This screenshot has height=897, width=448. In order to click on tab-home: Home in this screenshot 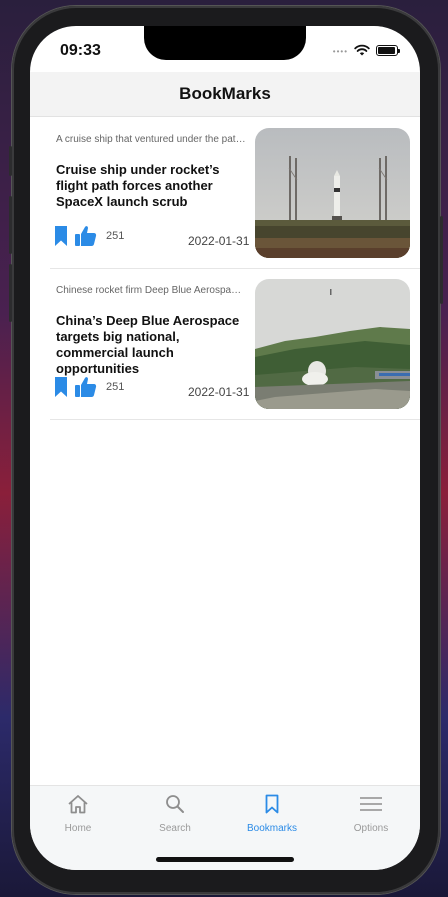, I will do `click(78, 814)`.